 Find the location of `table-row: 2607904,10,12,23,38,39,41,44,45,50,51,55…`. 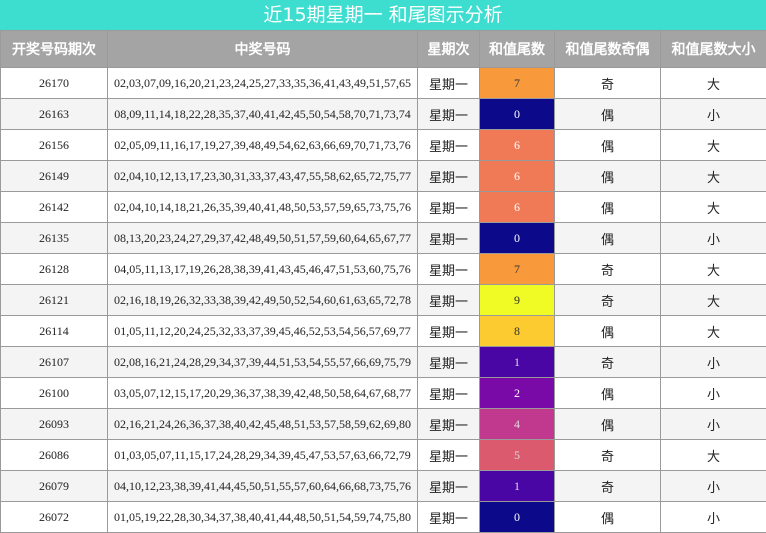

table-row: 2607904,10,12,23,38,39,41,44,45,50,51,55… is located at coordinates (383, 486).